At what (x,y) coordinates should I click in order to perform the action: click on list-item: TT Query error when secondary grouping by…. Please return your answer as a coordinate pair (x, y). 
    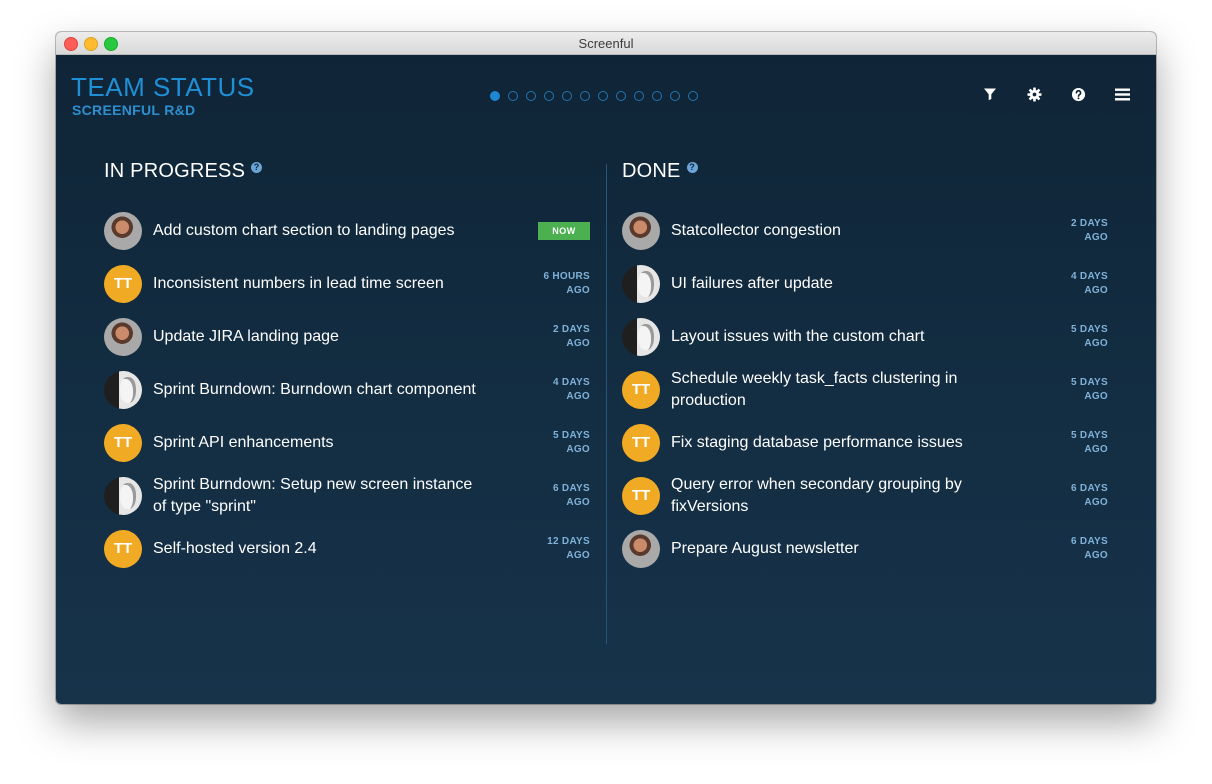
    Looking at the image, I should click on (865, 495).